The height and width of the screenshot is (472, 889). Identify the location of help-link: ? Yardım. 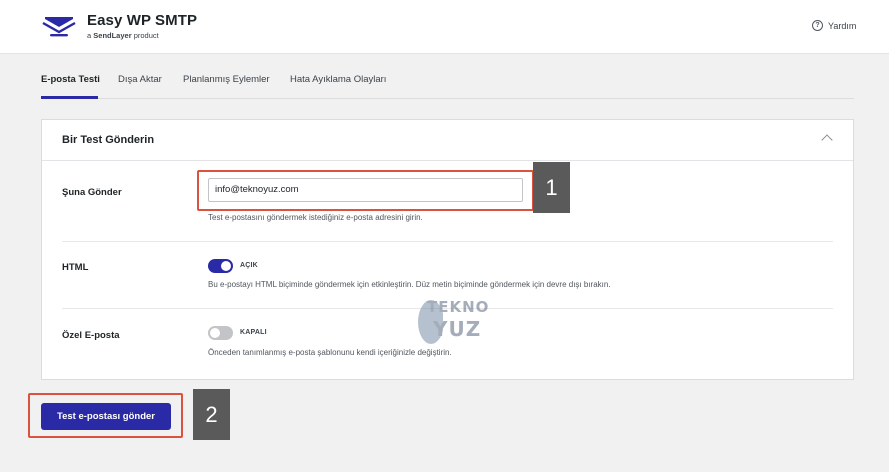
(834, 25).